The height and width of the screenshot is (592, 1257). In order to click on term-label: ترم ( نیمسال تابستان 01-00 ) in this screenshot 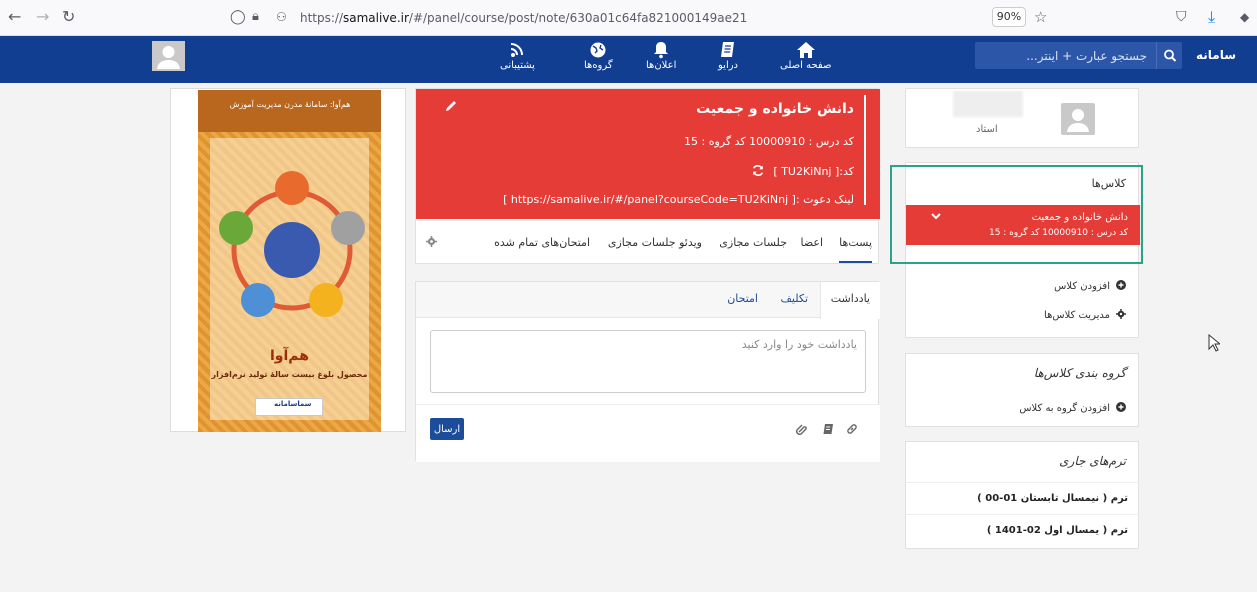, I will do `click(1052, 498)`.